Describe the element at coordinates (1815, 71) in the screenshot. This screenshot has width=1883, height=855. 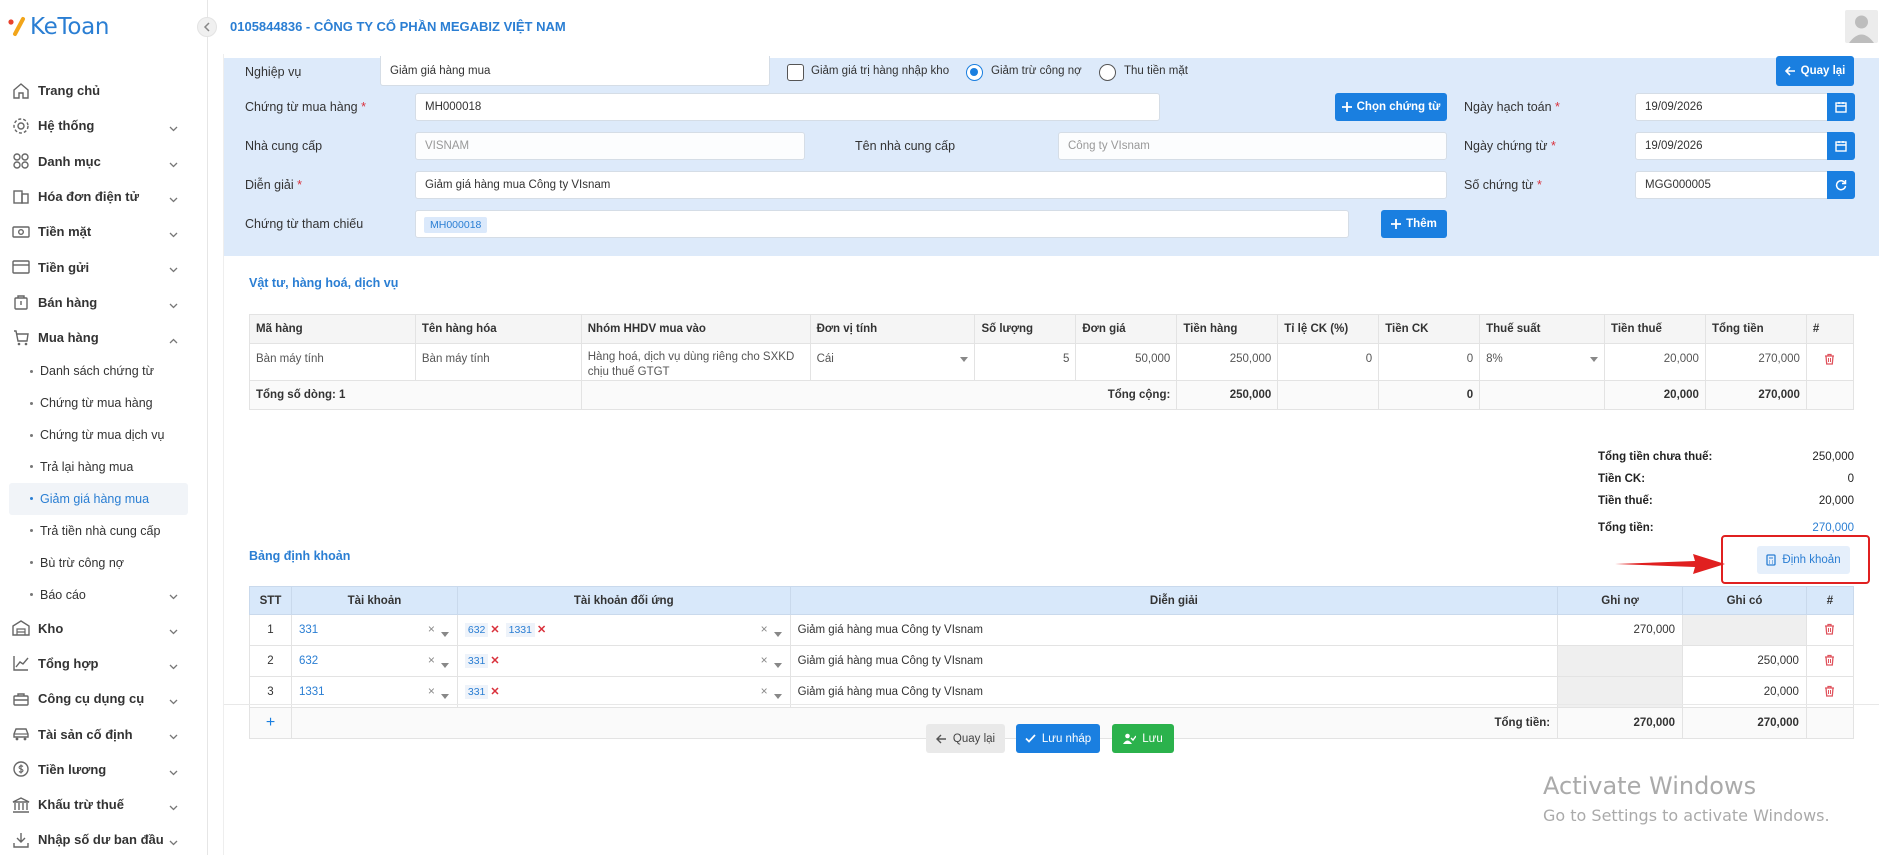
I see `back-button-top: Quay lại` at that location.